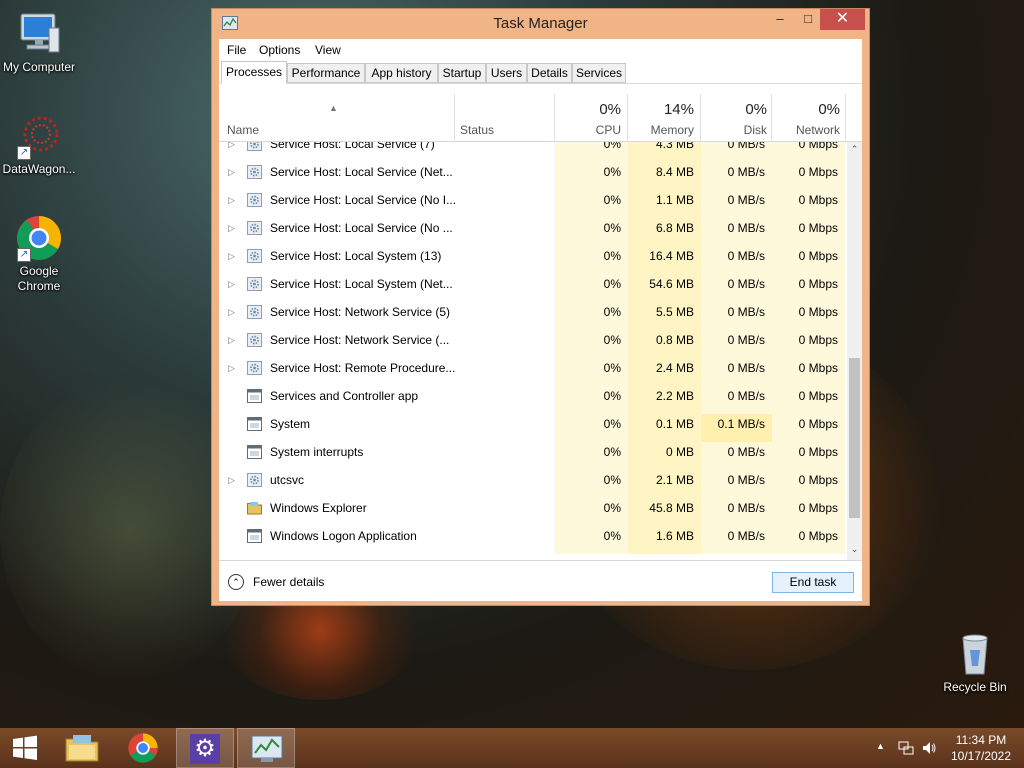 This screenshot has width=1024, height=768. Describe the element at coordinates (549, 73) in the screenshot. I see `tab-details: Details` at that location.